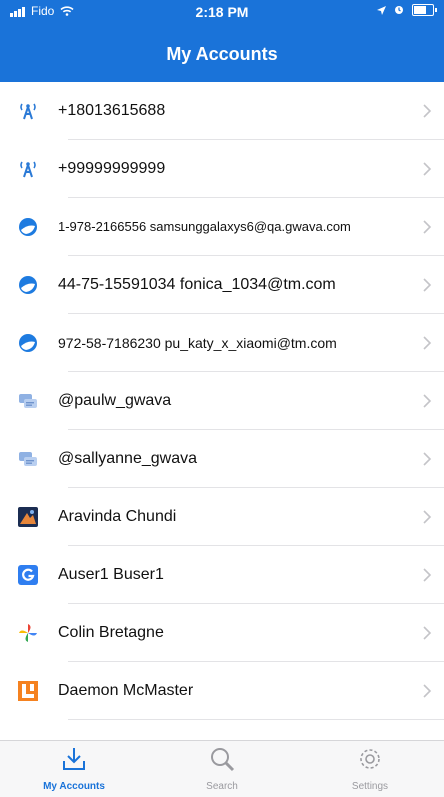 The height and width of the screenshot is (797, 444). I want to click on account-label: 972-58-7186230 pu_katy_x_xiaomi@tm.com, so click(197, 343).